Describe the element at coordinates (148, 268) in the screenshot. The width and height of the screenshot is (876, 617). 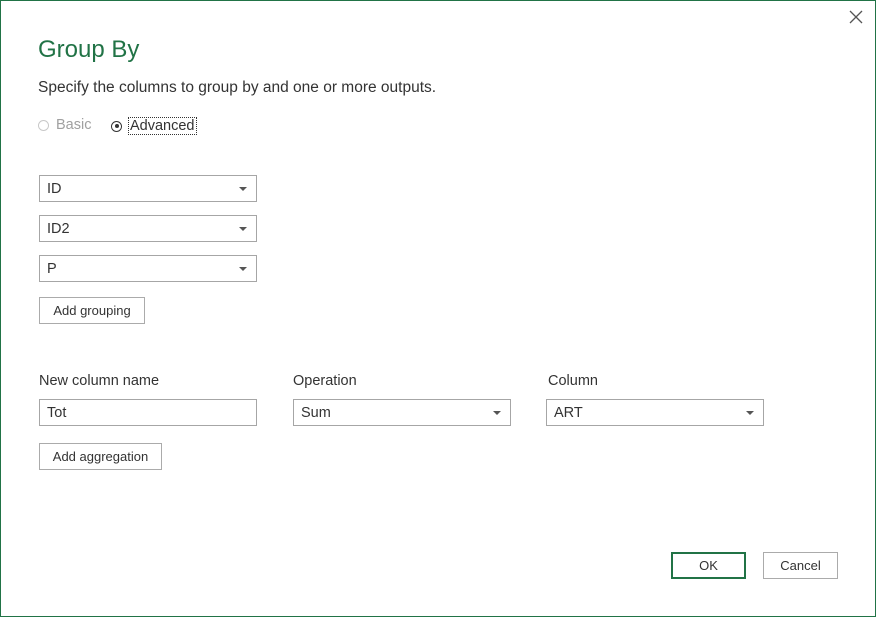
I see `grouping-column-select: P` at that location.